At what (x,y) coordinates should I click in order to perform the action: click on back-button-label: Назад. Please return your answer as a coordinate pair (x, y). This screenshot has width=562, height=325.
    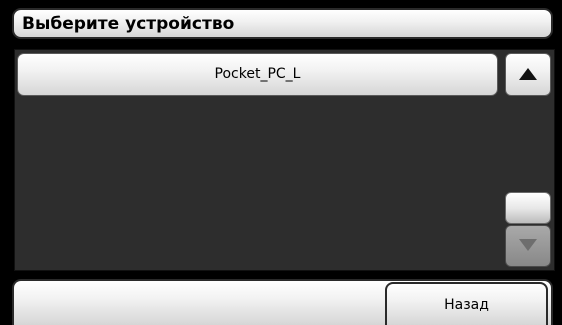
    Looking at the image, I should click on (466, 305).